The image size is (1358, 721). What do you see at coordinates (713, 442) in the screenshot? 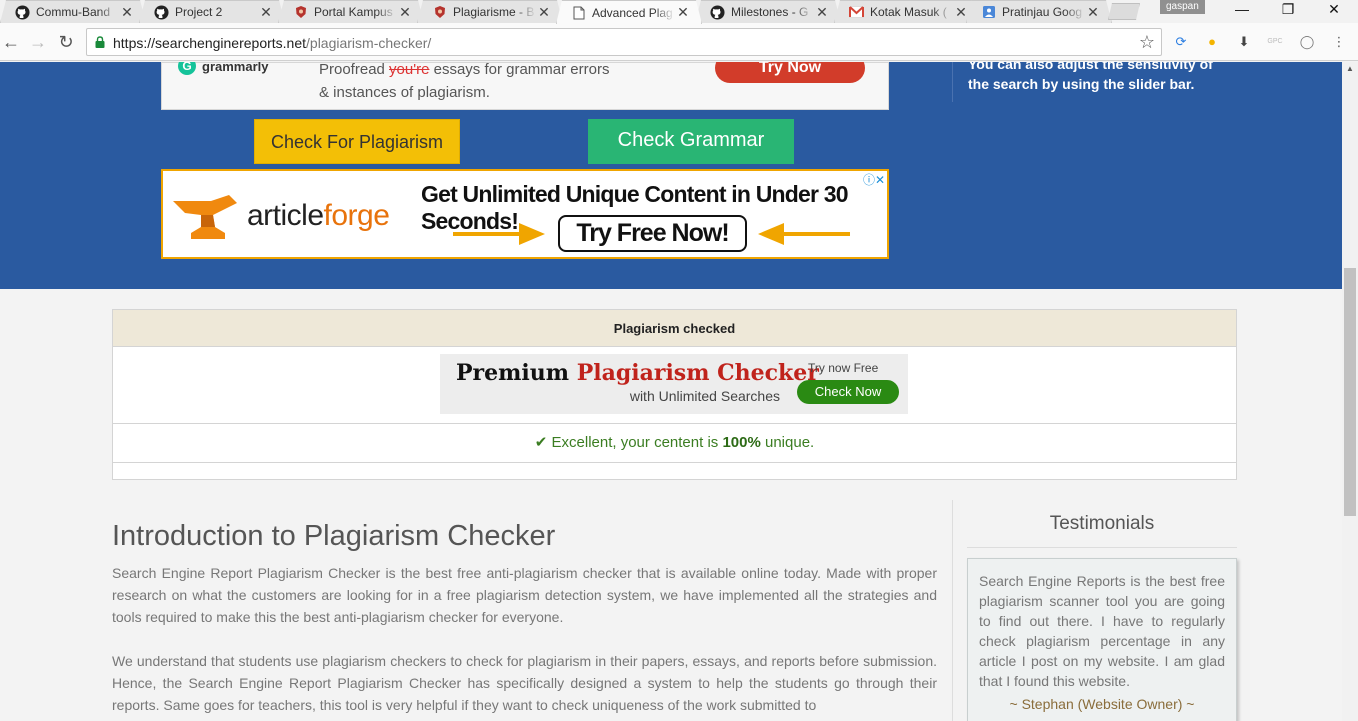
I see `status-mid: is` at bounding box center [713, 442].